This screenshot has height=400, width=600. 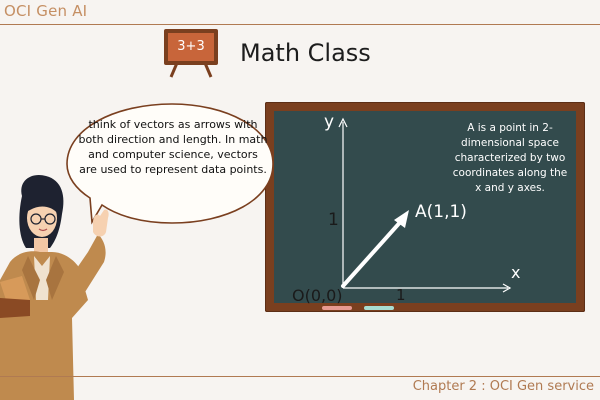 I want to click on teacher-illustration, so click(x=54, y=287).